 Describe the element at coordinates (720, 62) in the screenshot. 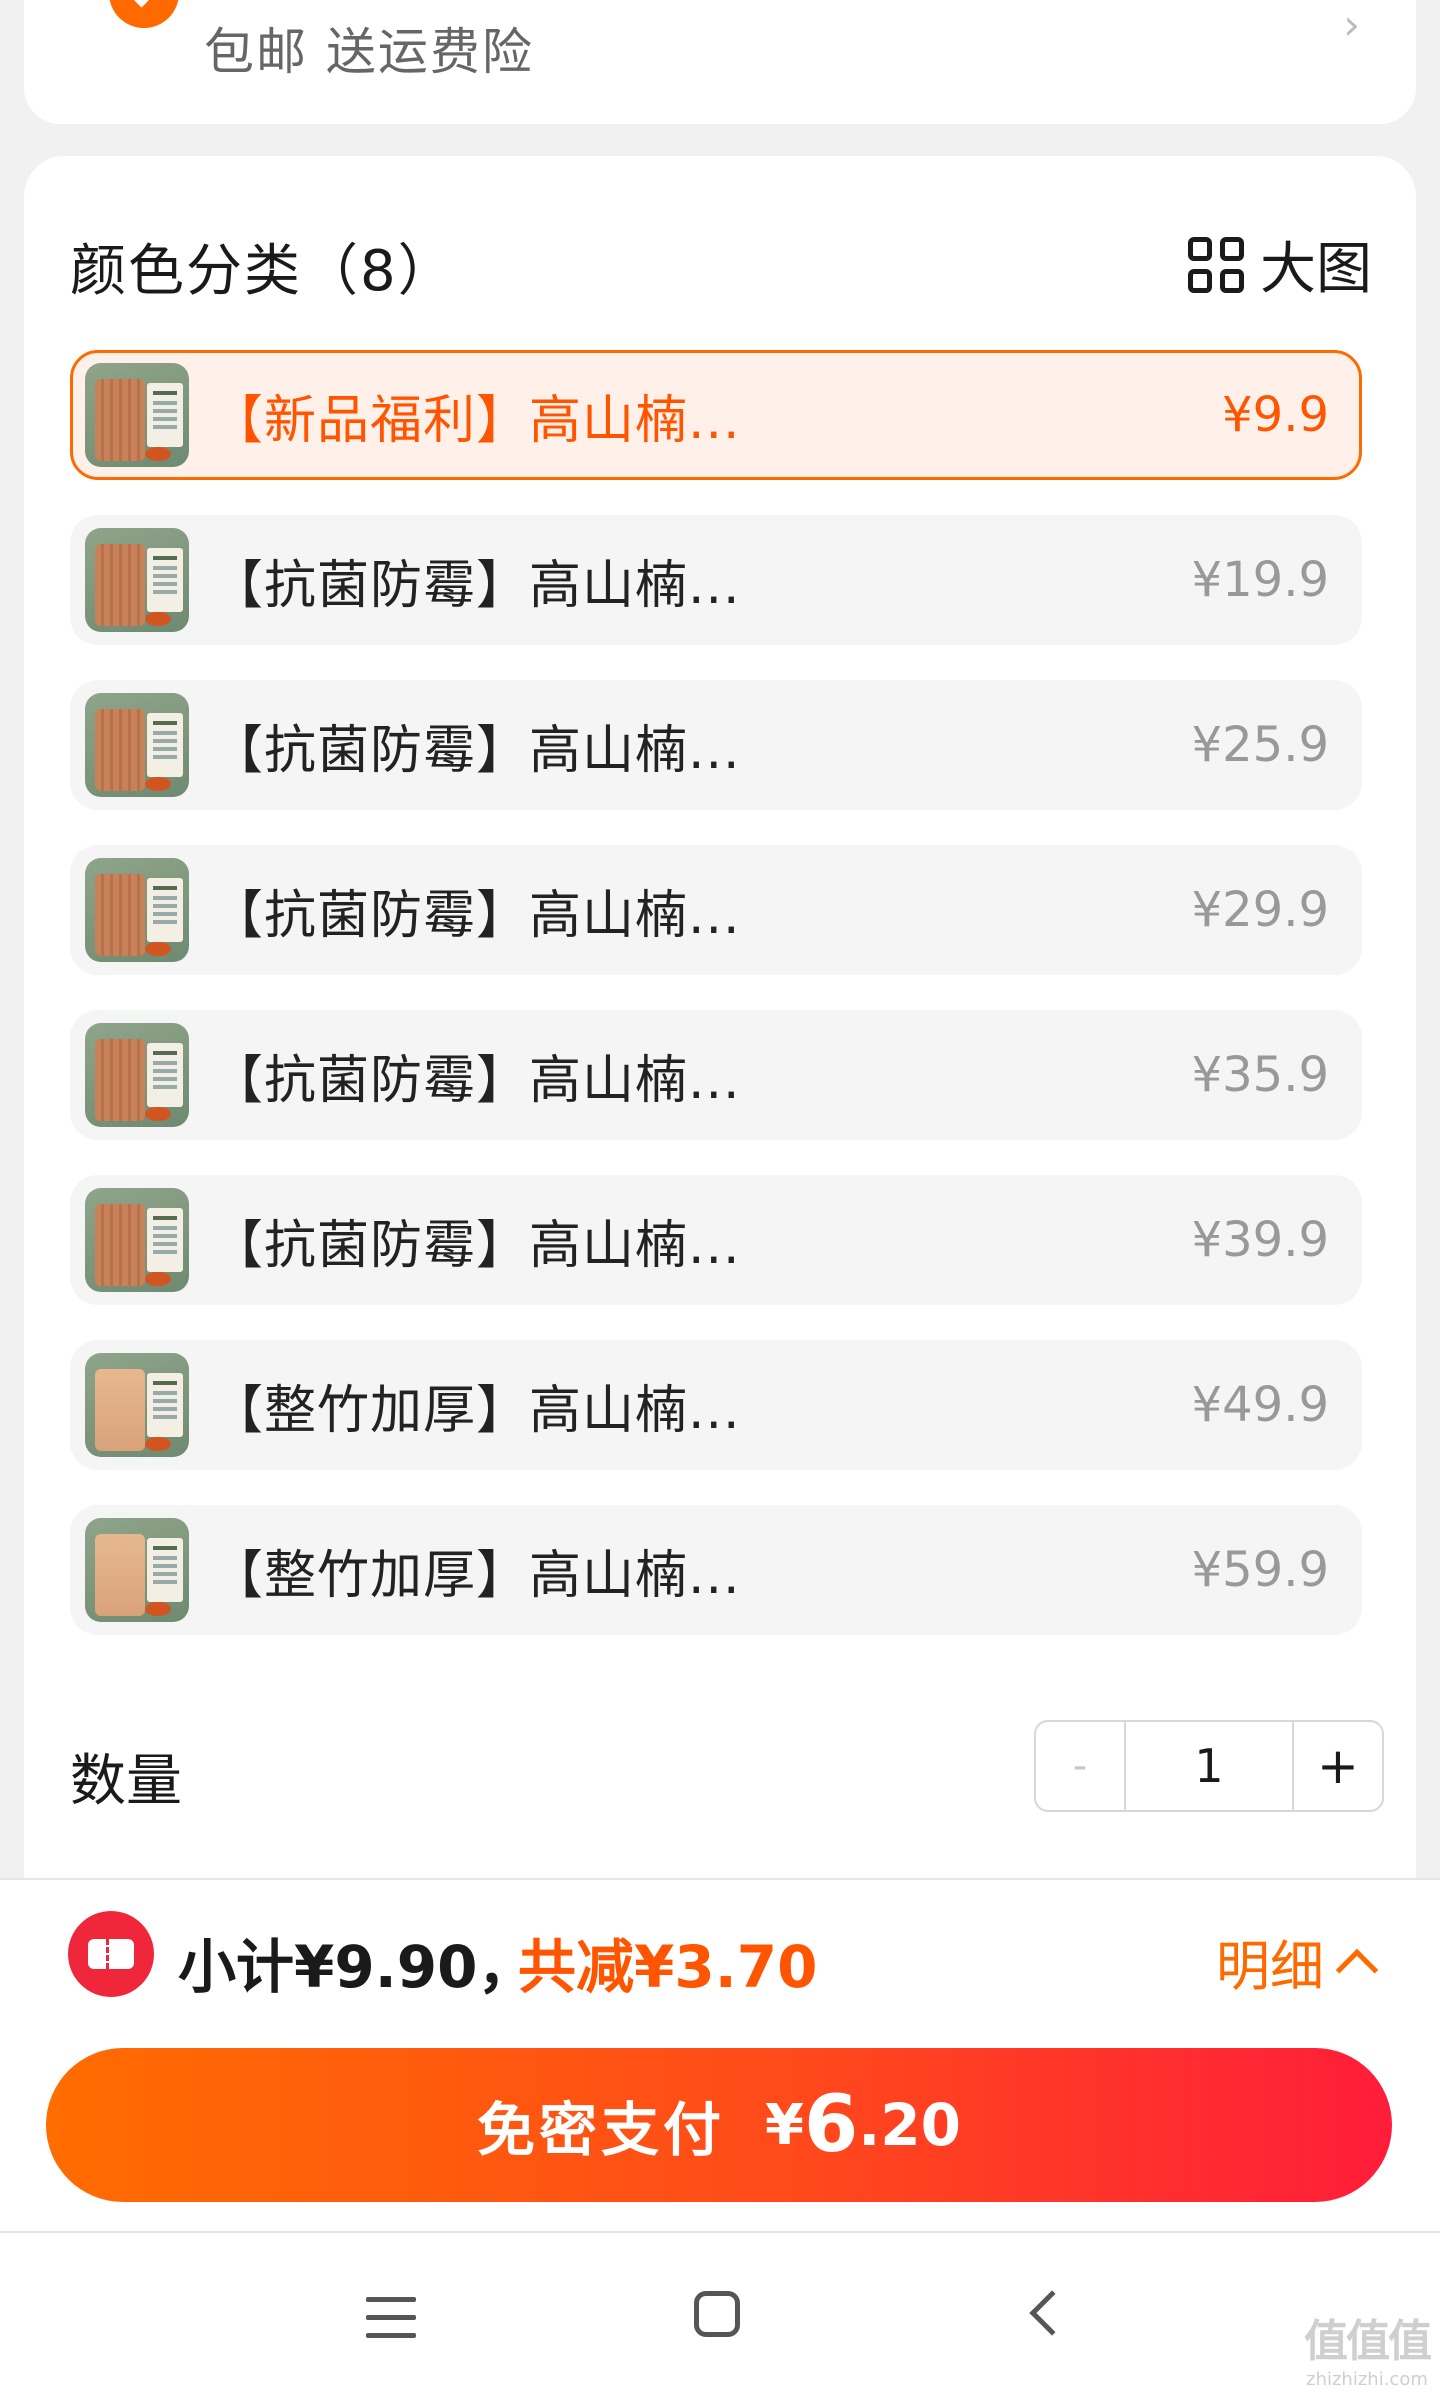

I see `shipping-card: 包邮 送运费险 ›` at that location.